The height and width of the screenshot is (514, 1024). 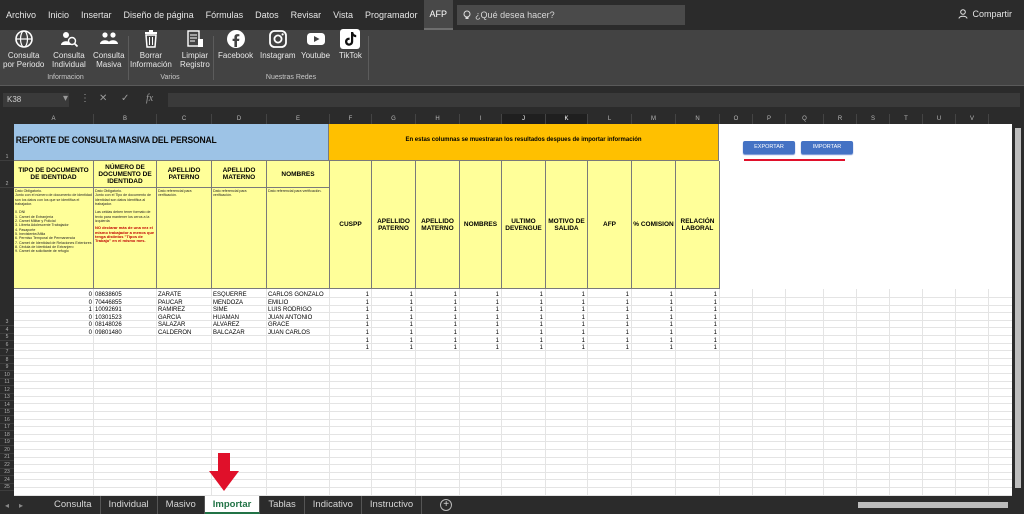 I want to click on ribbon-button-borrar-informaci-n: Borrar Información, so click(x=151, y=49).